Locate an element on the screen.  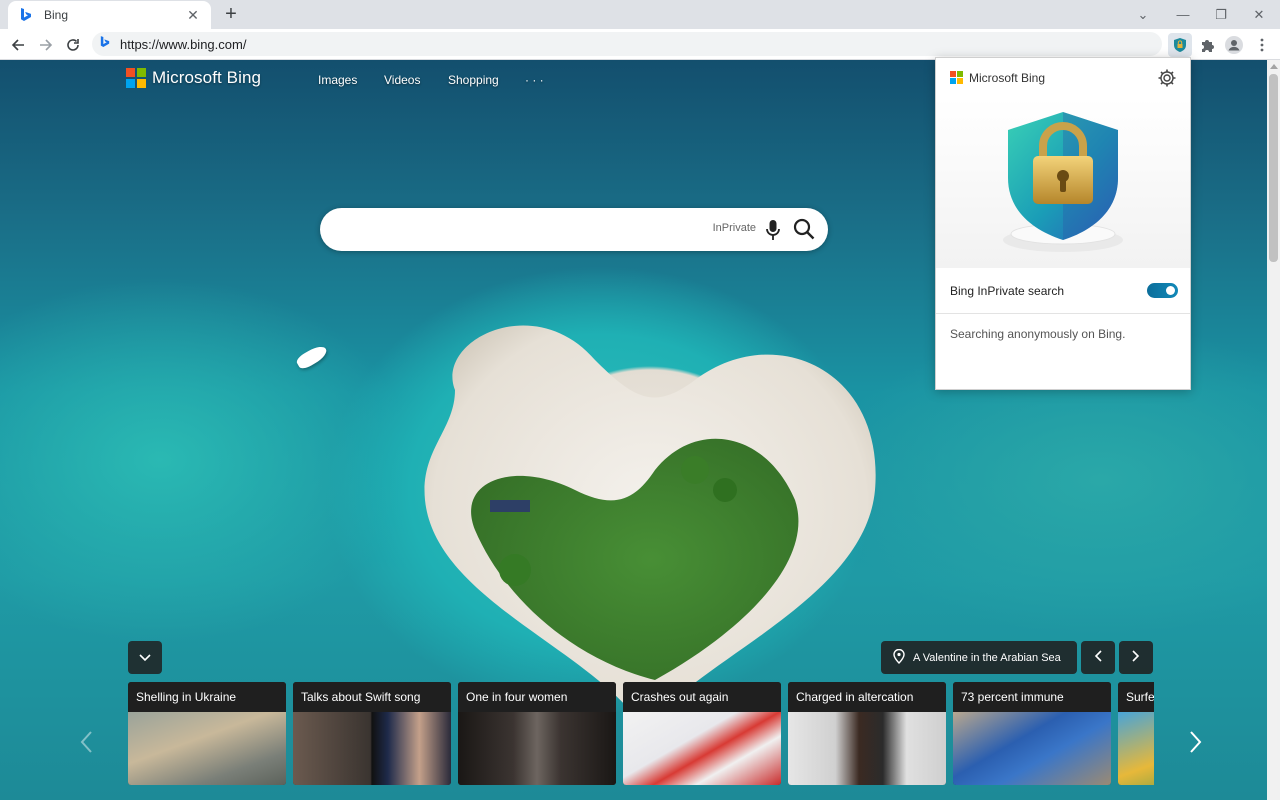
image-location-info: A Valentine in the Arabian Sea is located at coordinates (979, 657).